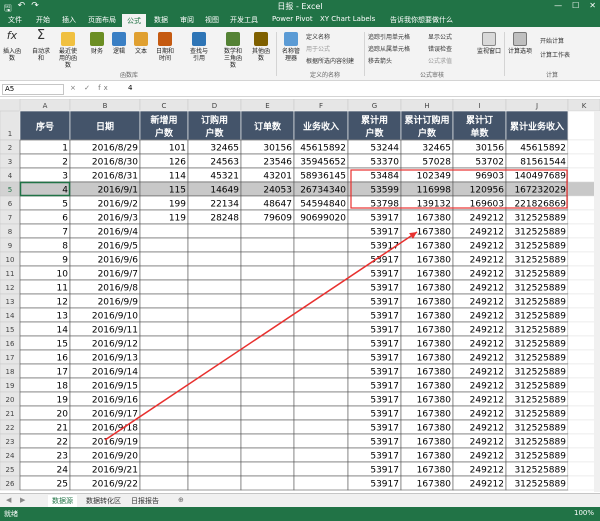 The image size is (600, 521). Describe the element at coordinates (119, 43) in the screenshot. I see `logical-button: 逻辑` at that location.